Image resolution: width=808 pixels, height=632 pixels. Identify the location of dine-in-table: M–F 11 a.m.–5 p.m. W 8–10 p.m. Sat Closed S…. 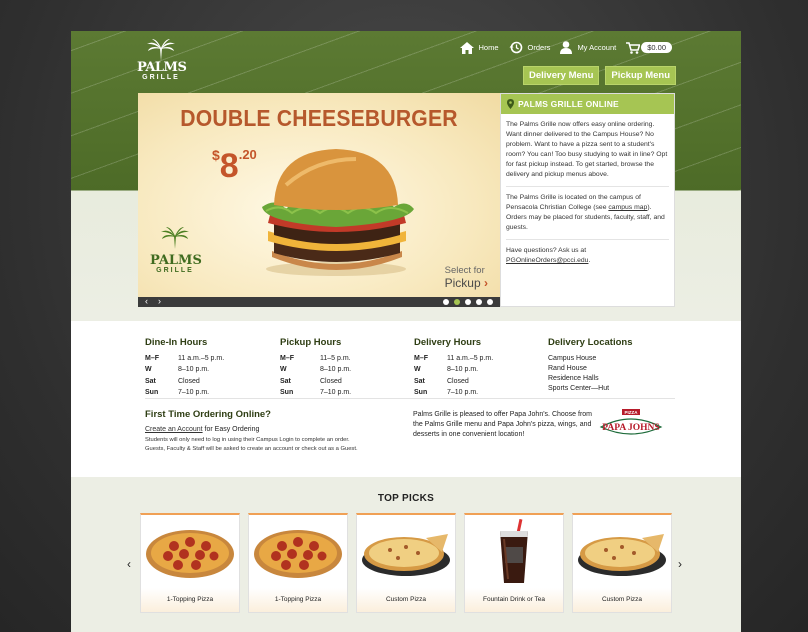
(184, 377).